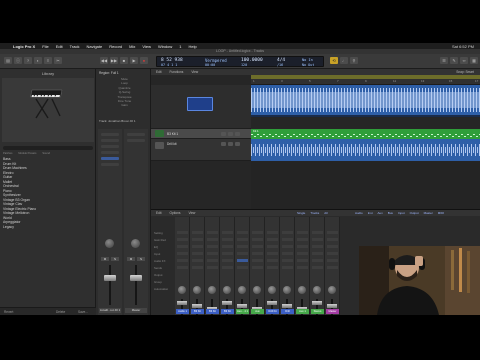  I want to click on menu-one: 1, so click(180, 46).